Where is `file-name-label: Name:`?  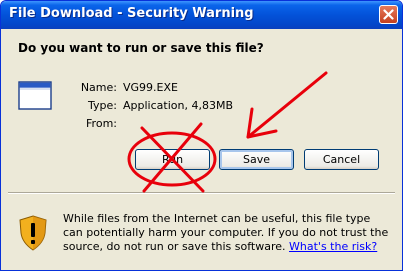
file-name-label: Name: is located at coordinates (98, 87).